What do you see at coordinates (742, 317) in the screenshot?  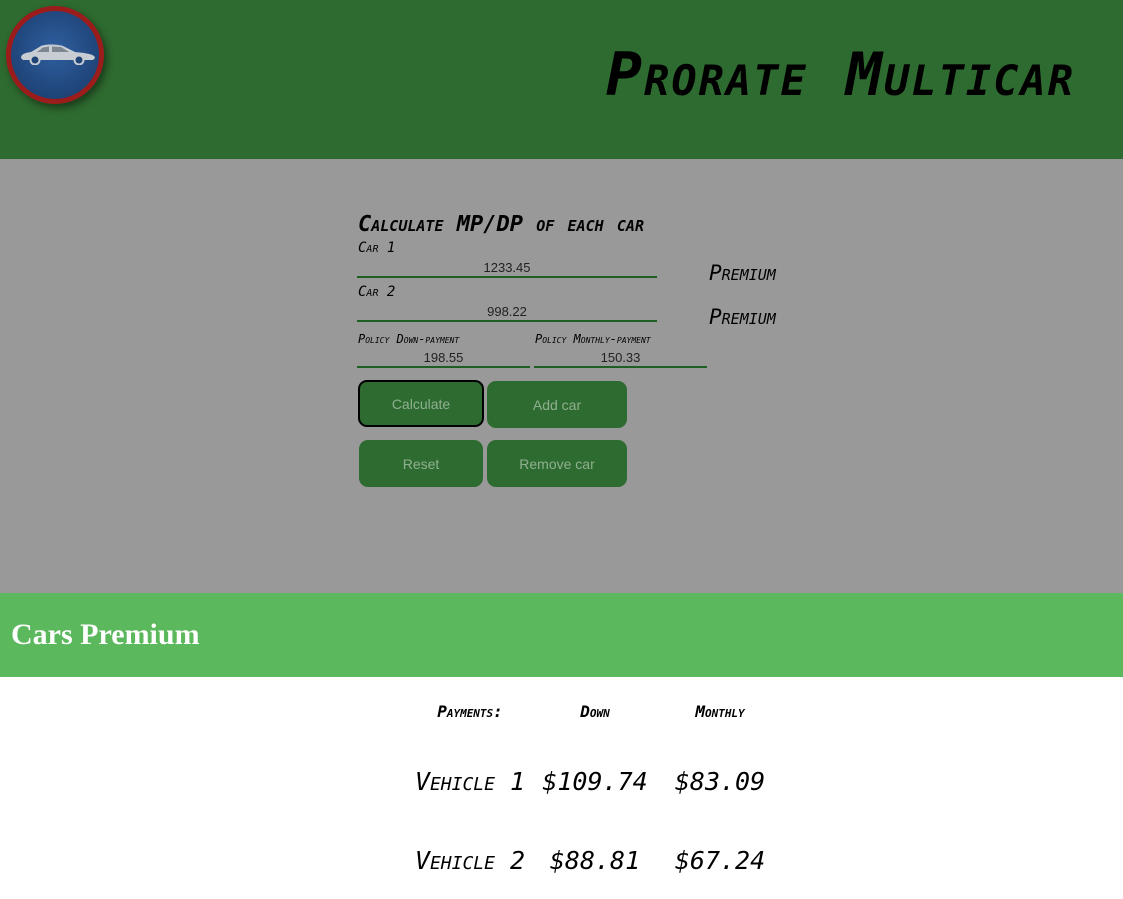 I see `car-2-premium-label: Premium` at bounding box center [742, 317].